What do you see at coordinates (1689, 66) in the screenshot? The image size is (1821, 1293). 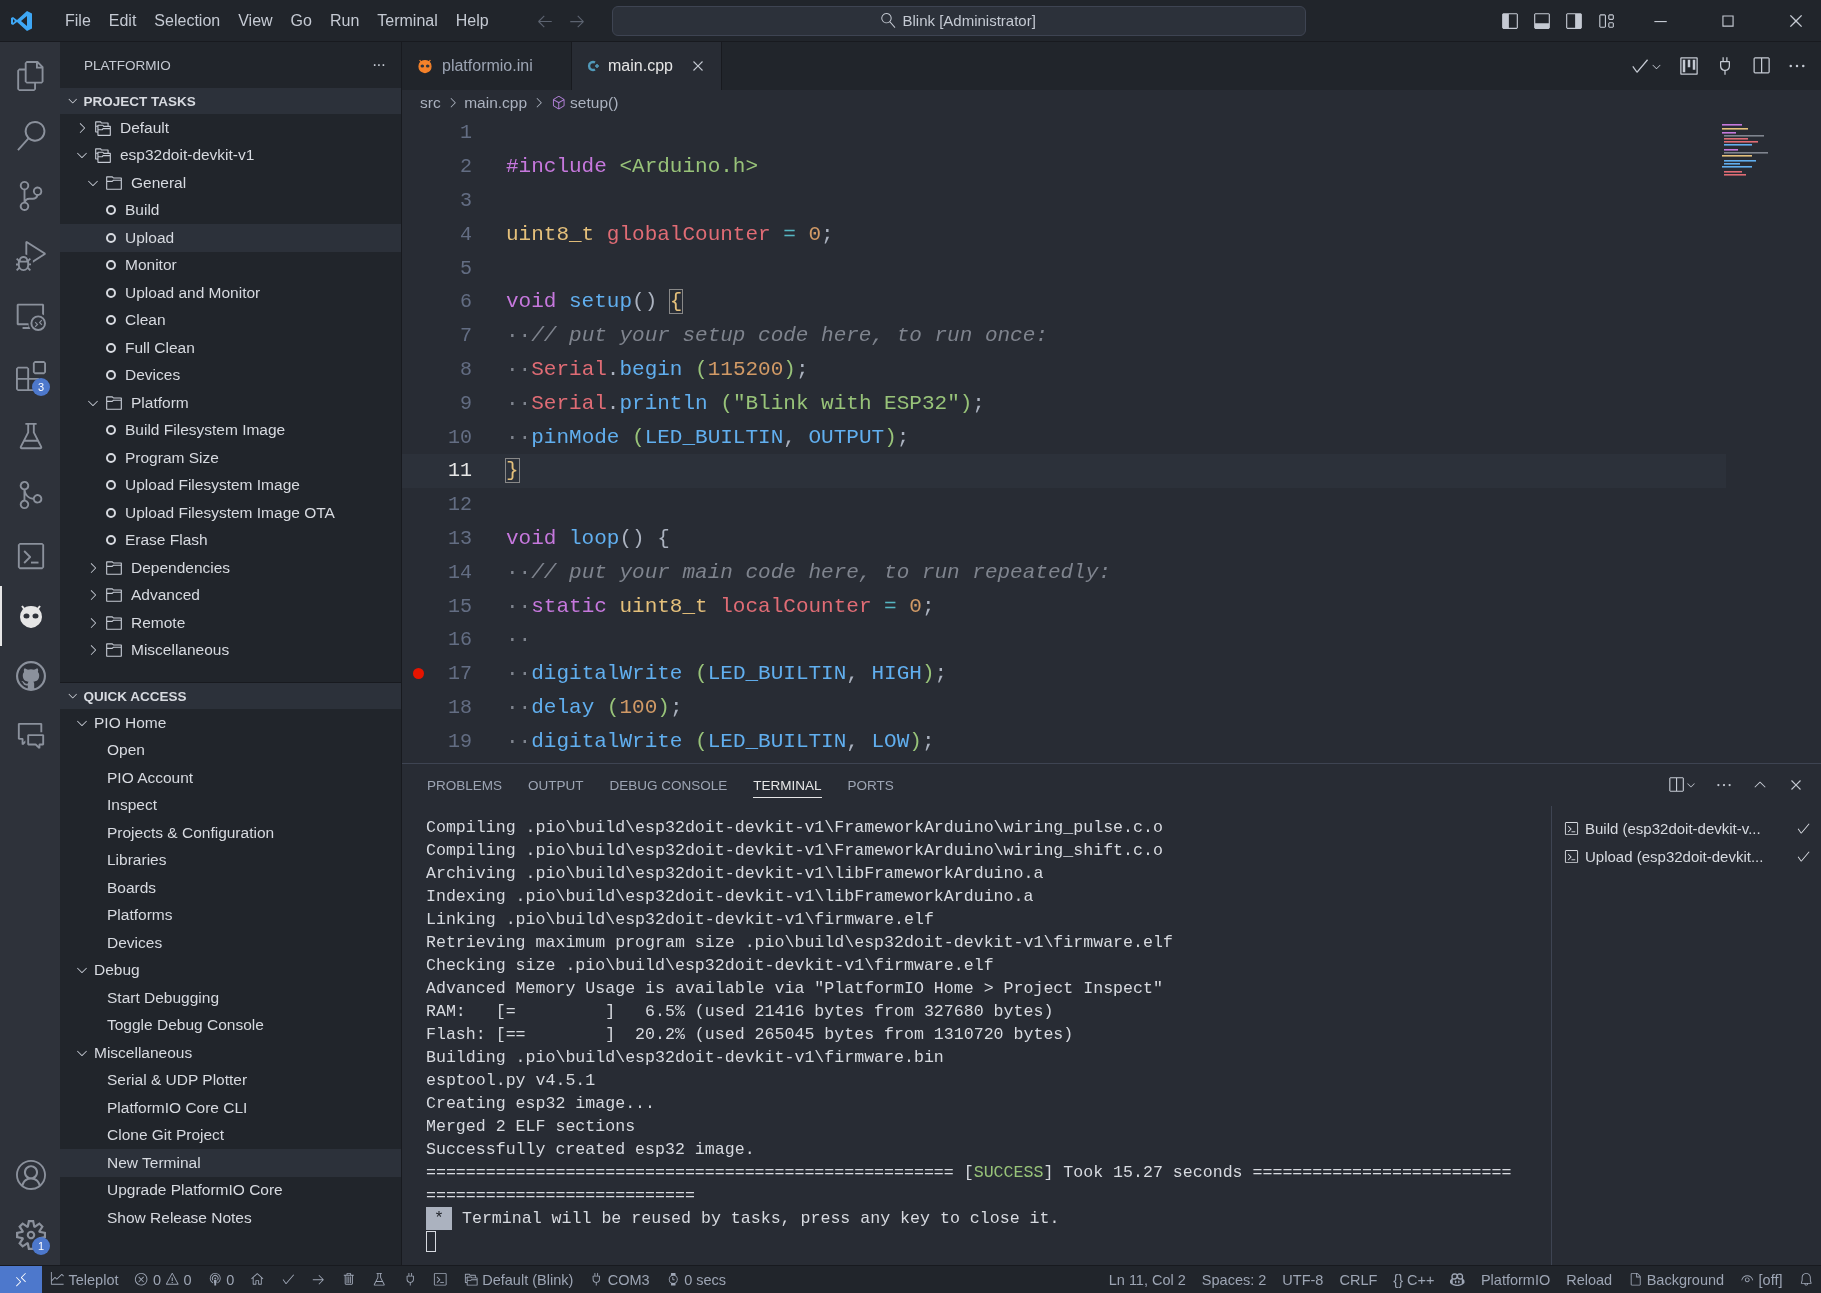 I see `bar-chart-icon` at bounding box center [1689, 66].